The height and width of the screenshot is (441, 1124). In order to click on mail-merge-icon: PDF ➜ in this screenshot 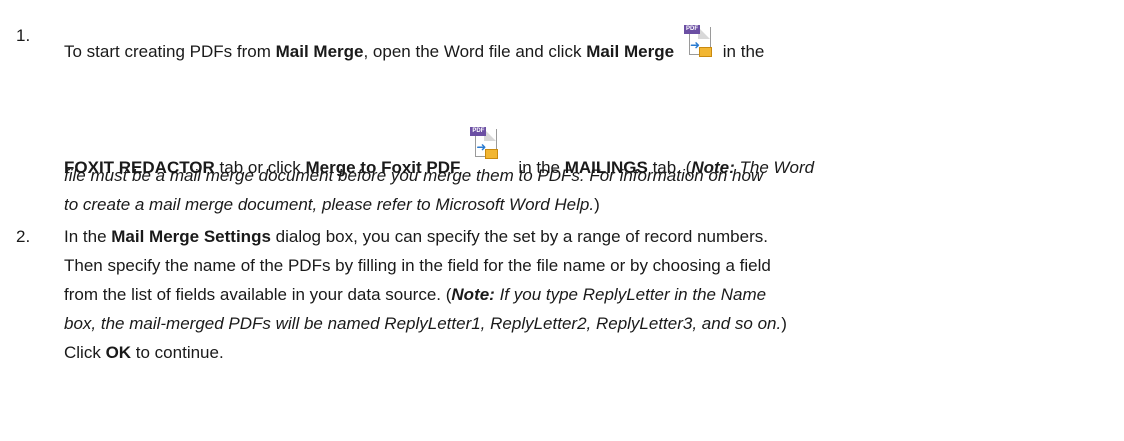, I will do `click(698, 43)`.